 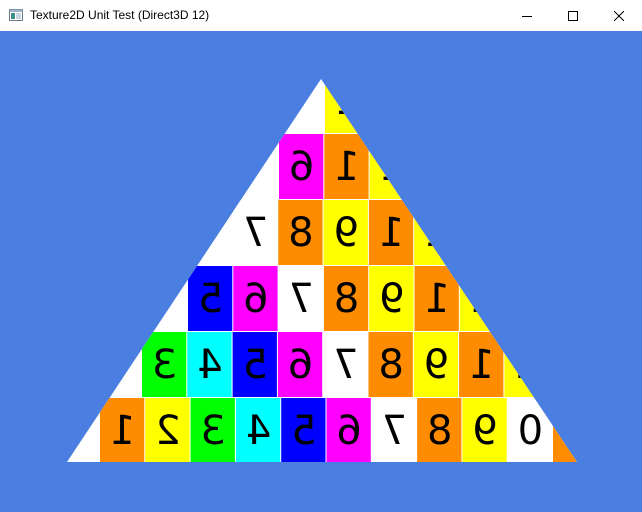 I want to click on maximize-icon, so click(x=573, y=15).